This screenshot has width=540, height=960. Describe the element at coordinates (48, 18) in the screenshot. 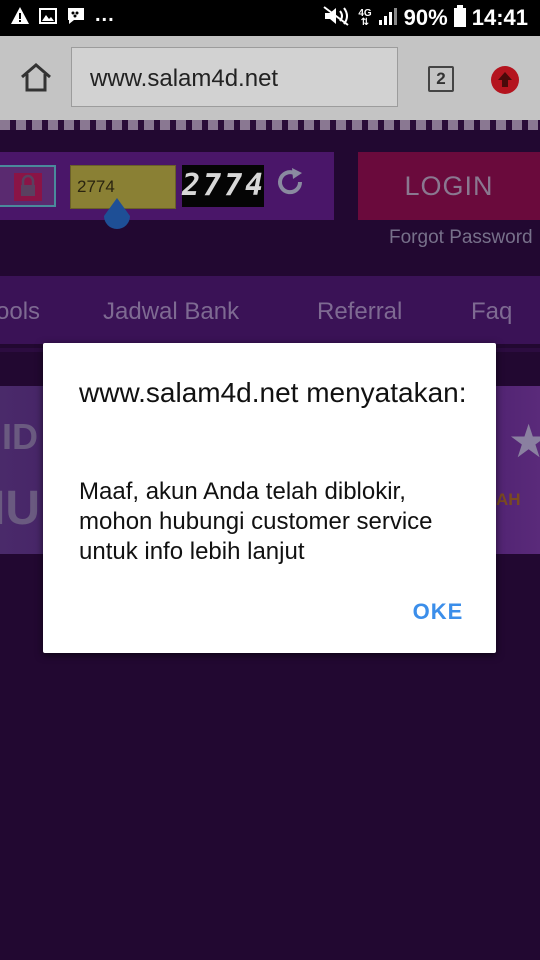

I see `image-icon` at that location.